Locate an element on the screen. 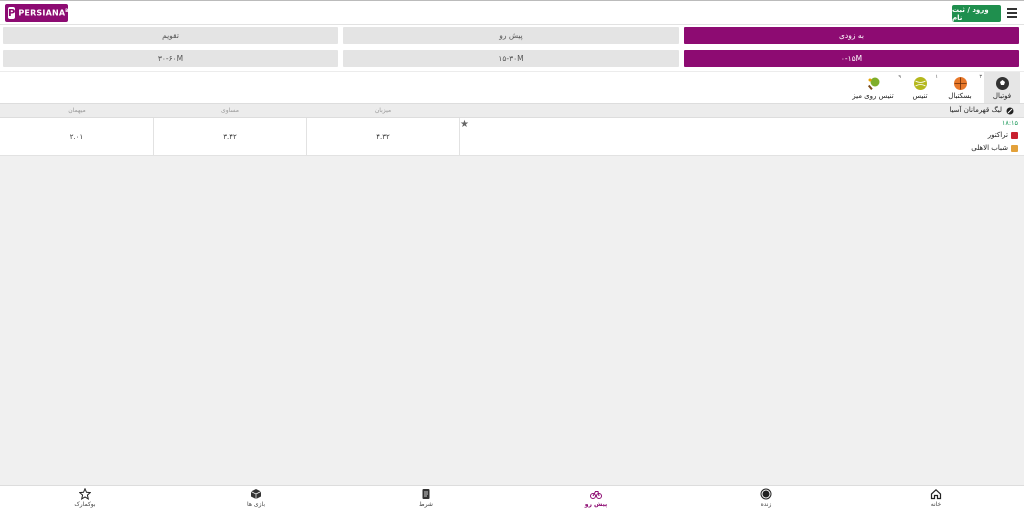  filter-0-15m: ۰-۱۵M is located at coordinates (851, 58).